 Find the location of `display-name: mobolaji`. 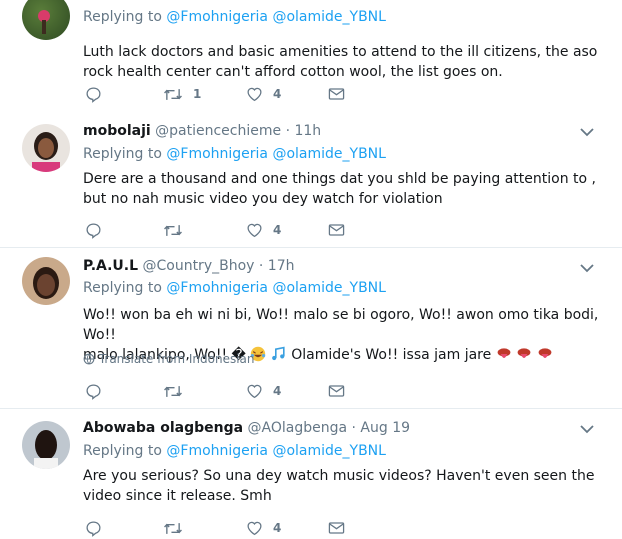

display-name: mobolaji is located at coordinates (117, 131).